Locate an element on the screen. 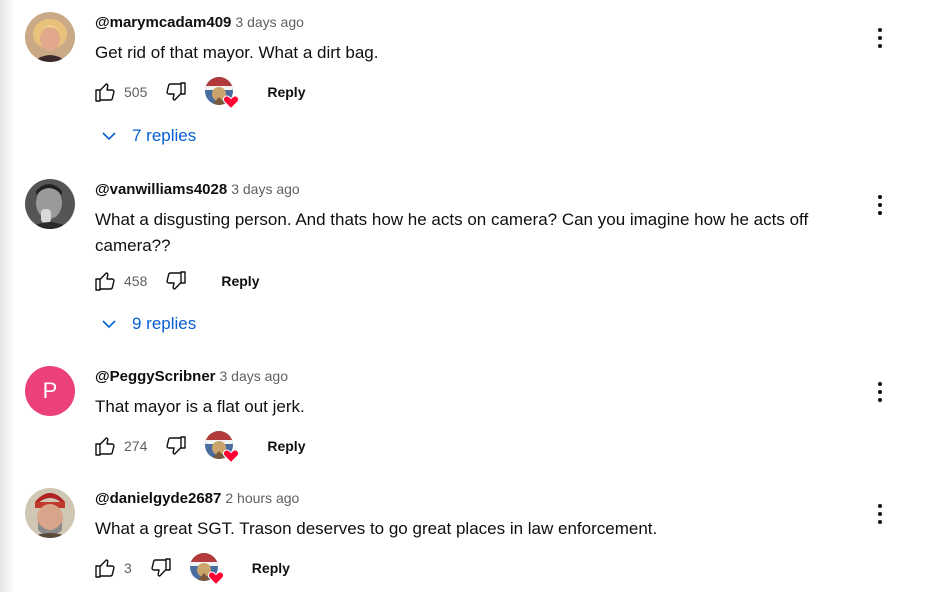 This screenshot has width=926, height=592. replies-label: 7 replies is located at coordinates (164, 135).